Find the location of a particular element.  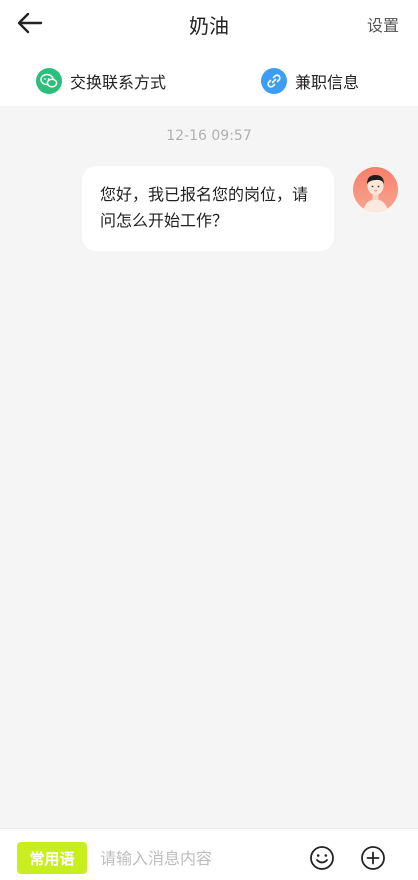

avatar is located at coordinates (375, 189).